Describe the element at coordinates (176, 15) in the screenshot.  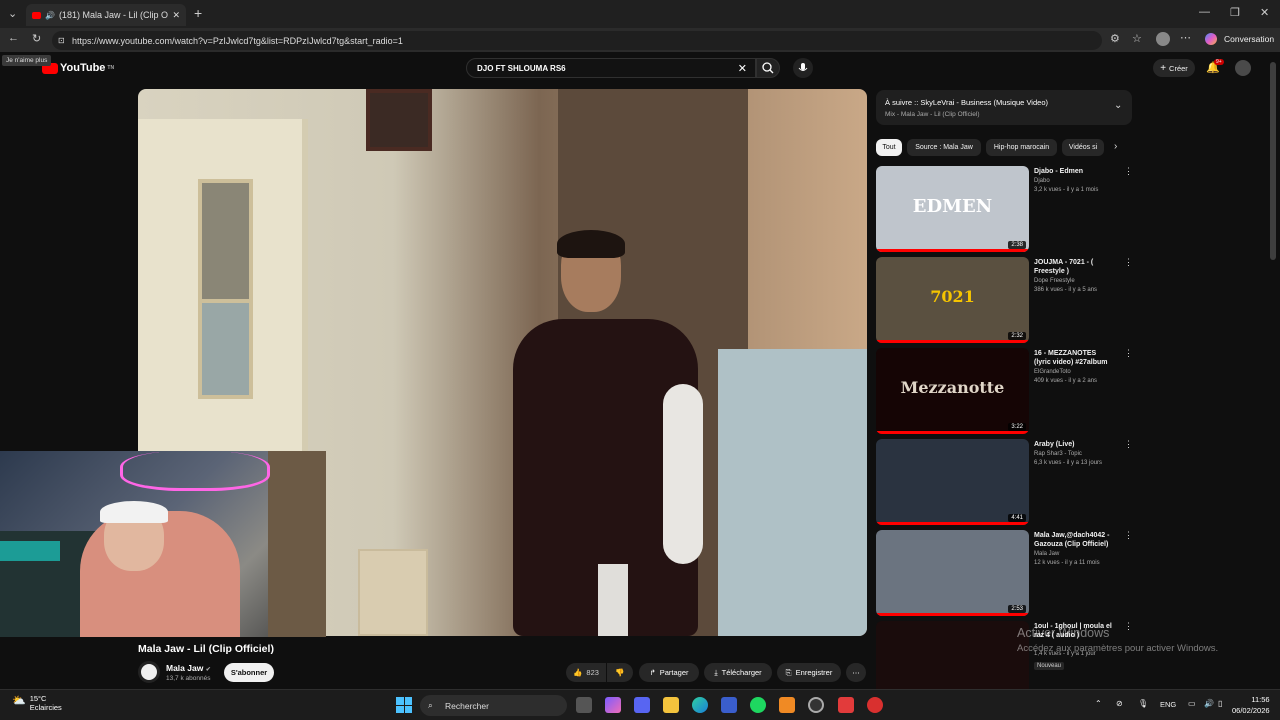
I see `close-tab-icon: ✕` at that location.